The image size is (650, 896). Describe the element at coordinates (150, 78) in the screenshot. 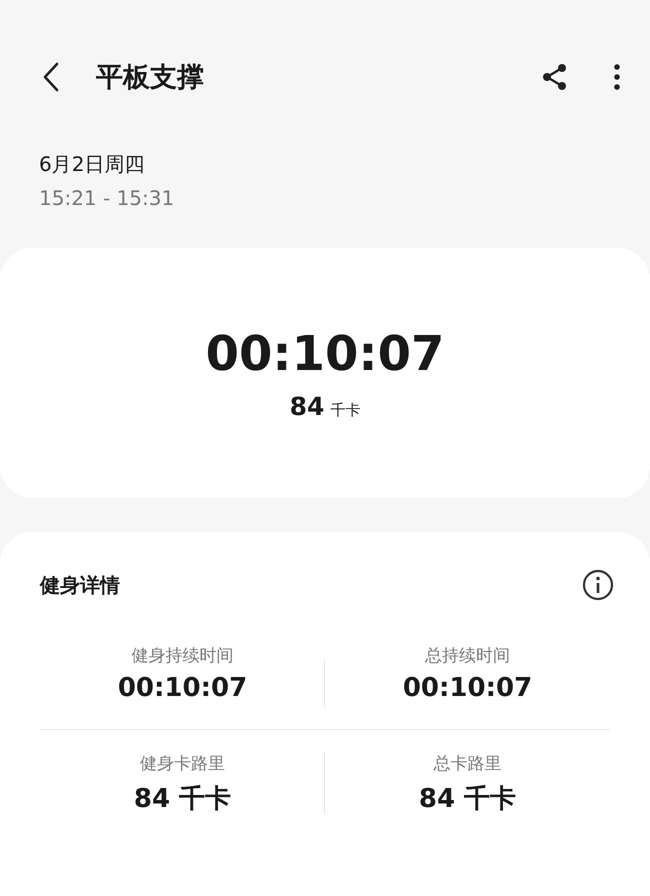

I see `page-title: 平板支撑` at that location.